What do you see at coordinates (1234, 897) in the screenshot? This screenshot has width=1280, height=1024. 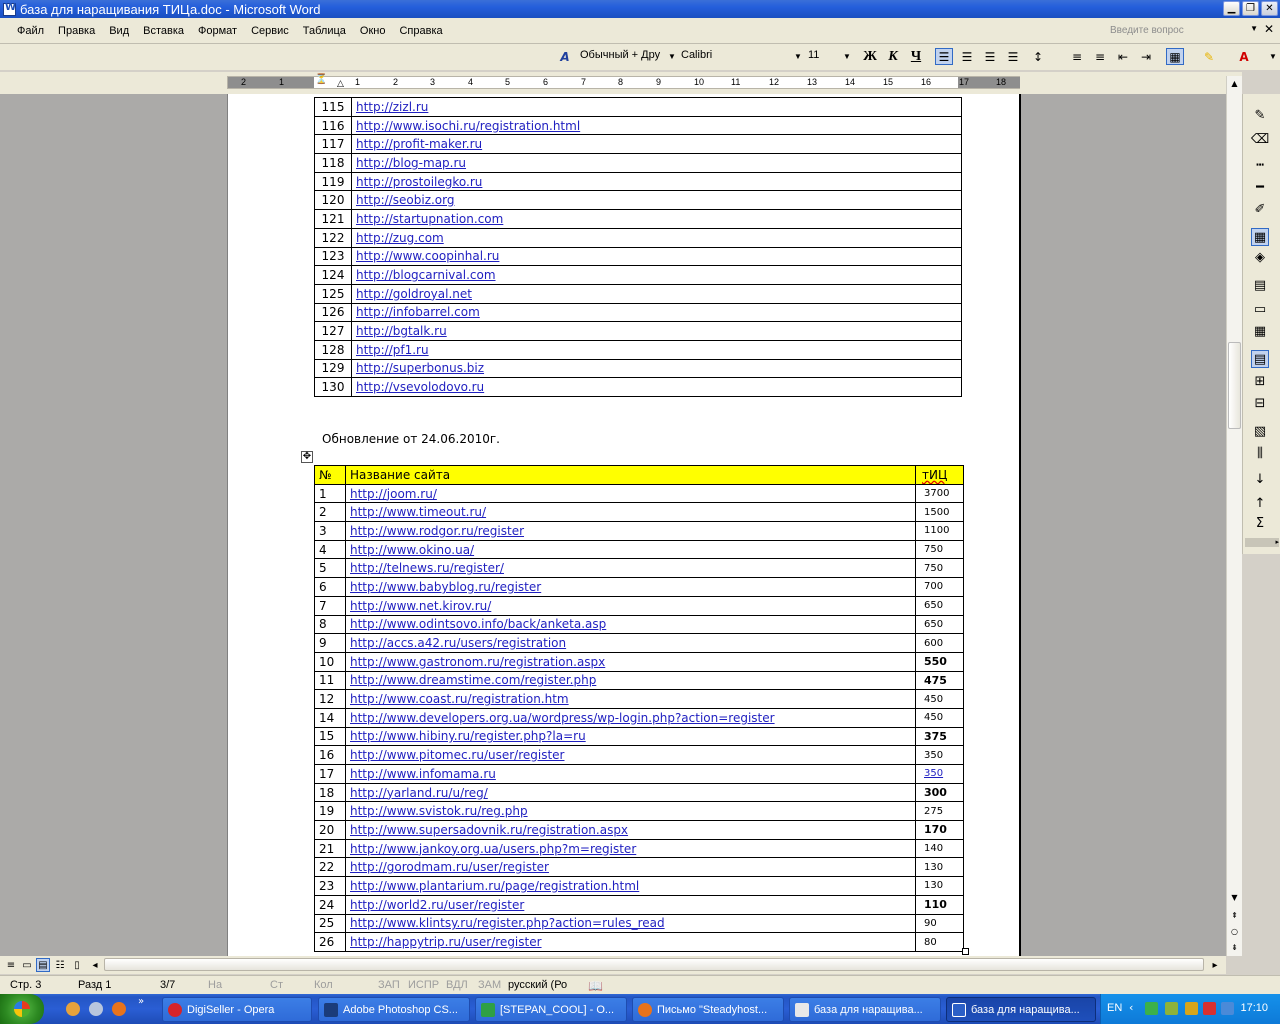 I see `scroll-down-icon: ▼` at bounding box center [1234, 897].